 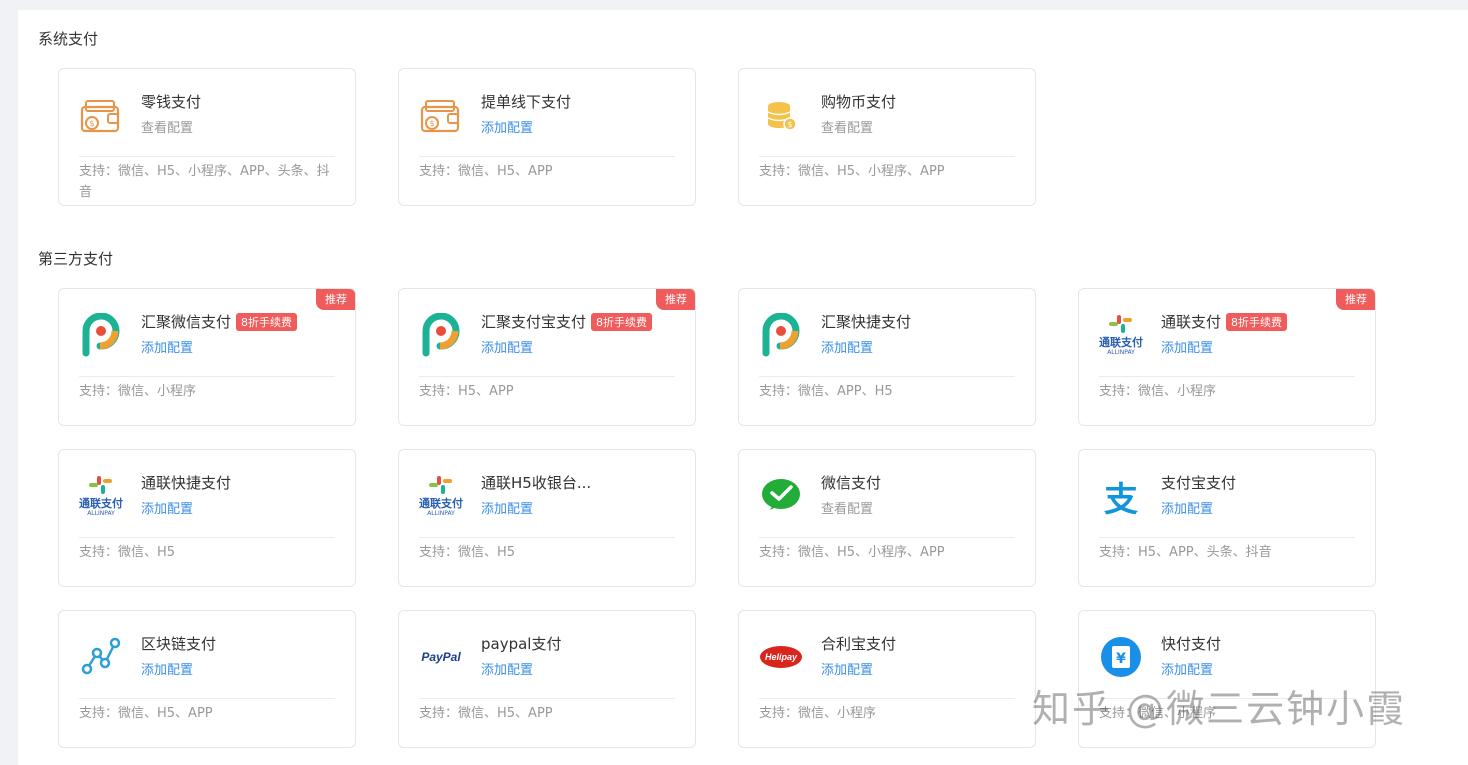 I want to click on blockchain-icon, so click(x=101, y=657).